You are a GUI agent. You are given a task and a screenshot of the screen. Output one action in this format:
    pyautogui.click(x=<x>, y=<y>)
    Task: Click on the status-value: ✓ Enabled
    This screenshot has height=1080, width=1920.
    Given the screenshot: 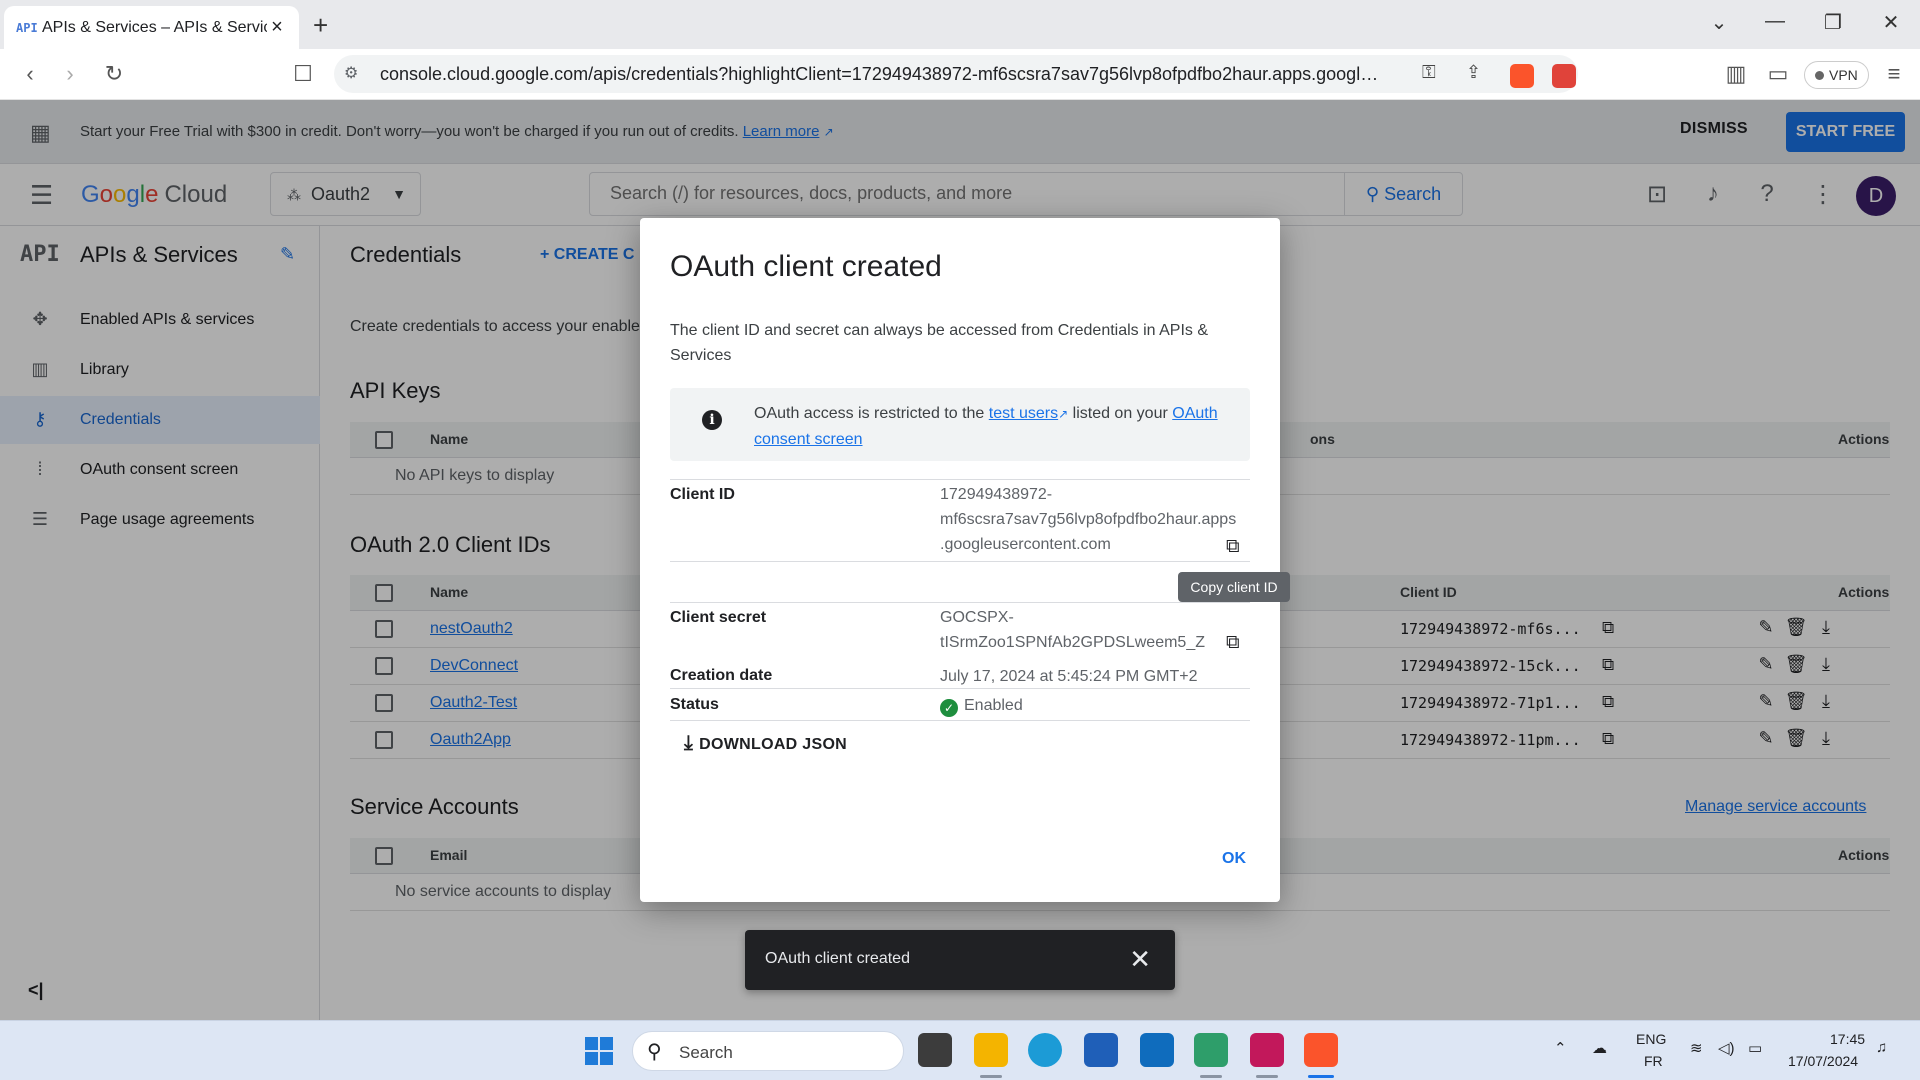 What is the action you would take?
    pyautogui.click(x=981, y=705)
    